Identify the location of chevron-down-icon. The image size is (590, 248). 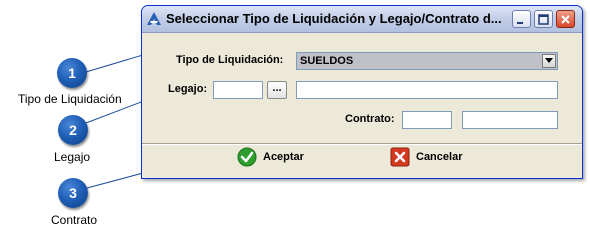
(549, 60).